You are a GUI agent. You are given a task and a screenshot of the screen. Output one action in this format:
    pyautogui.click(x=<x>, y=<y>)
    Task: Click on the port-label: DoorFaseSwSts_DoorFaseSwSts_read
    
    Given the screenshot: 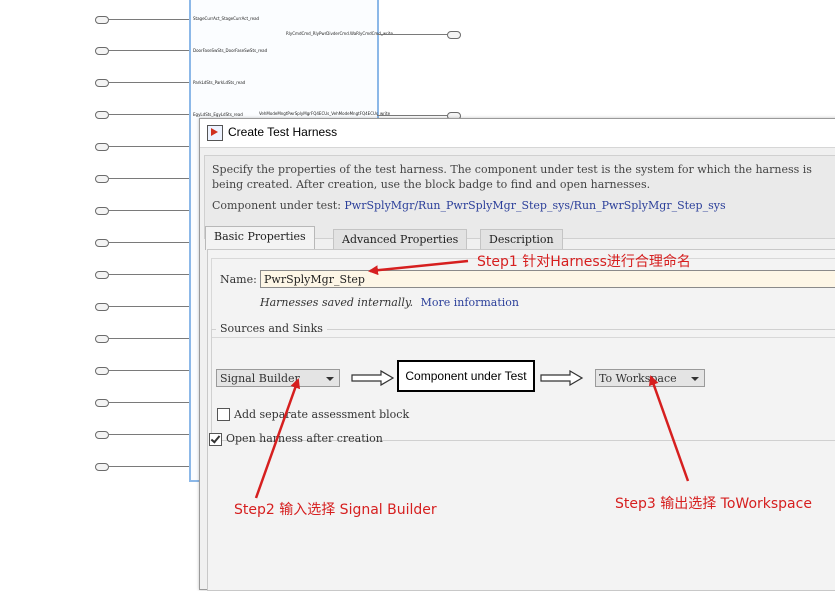 What is the action you would take?
    pyautogui.click(x=230, y=50)
    